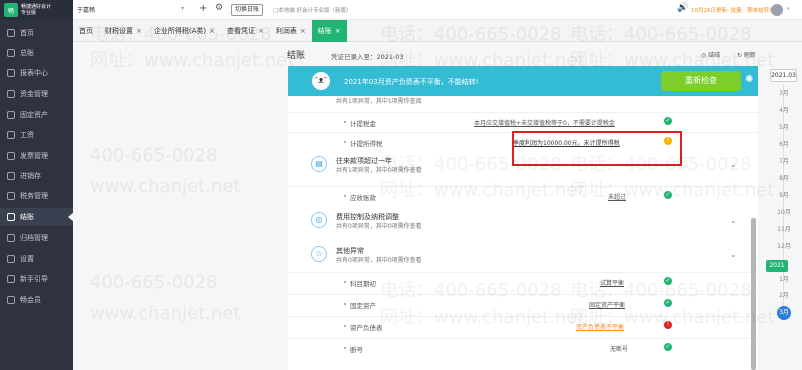  What do you see at coordinates (36, 135) in the screenshot?
I see `sidebar-item-payroll: 工资` at bounding box center [36, 135].